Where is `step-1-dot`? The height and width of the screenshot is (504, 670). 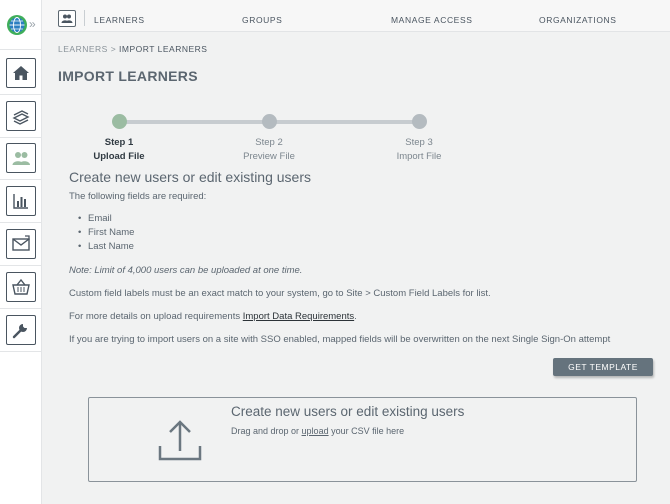 step-1-dot is located at coordinates (119, 121).